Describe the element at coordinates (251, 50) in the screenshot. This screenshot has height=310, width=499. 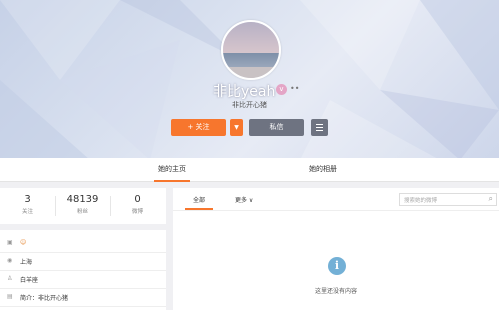
I see `avatar` at that location.